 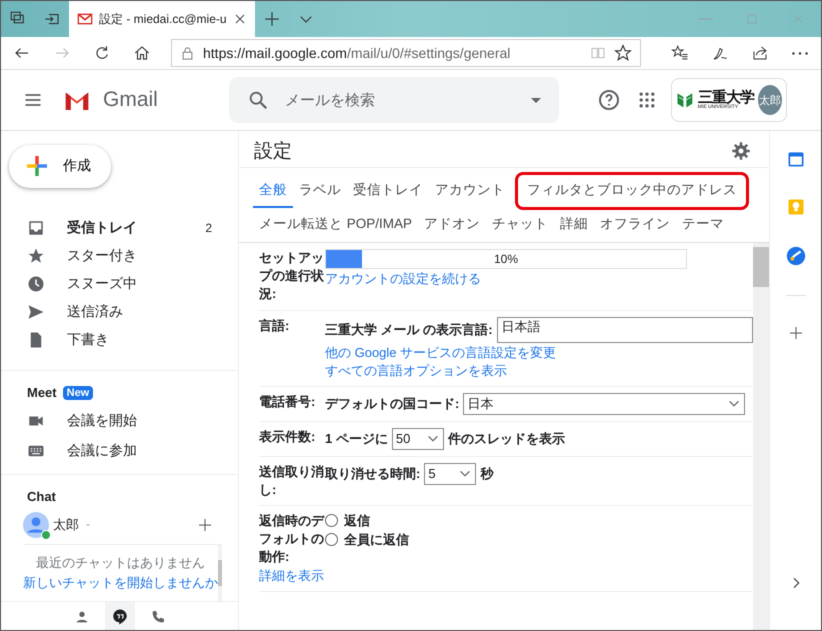 I want to click on address-bar: https://mail.google.com/mail/u/0/#settings/general, so click(x=406, y=53).